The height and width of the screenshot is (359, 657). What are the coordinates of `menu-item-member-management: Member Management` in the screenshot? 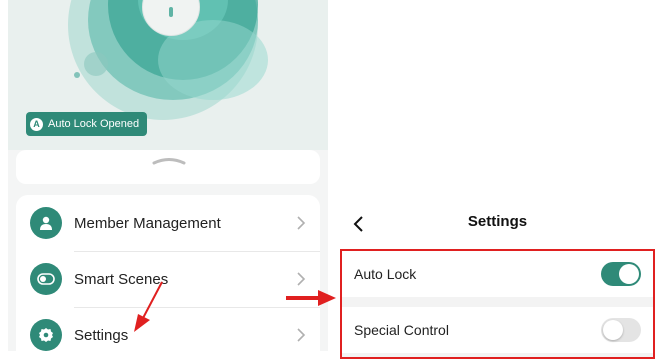 It's located at (168, 223).